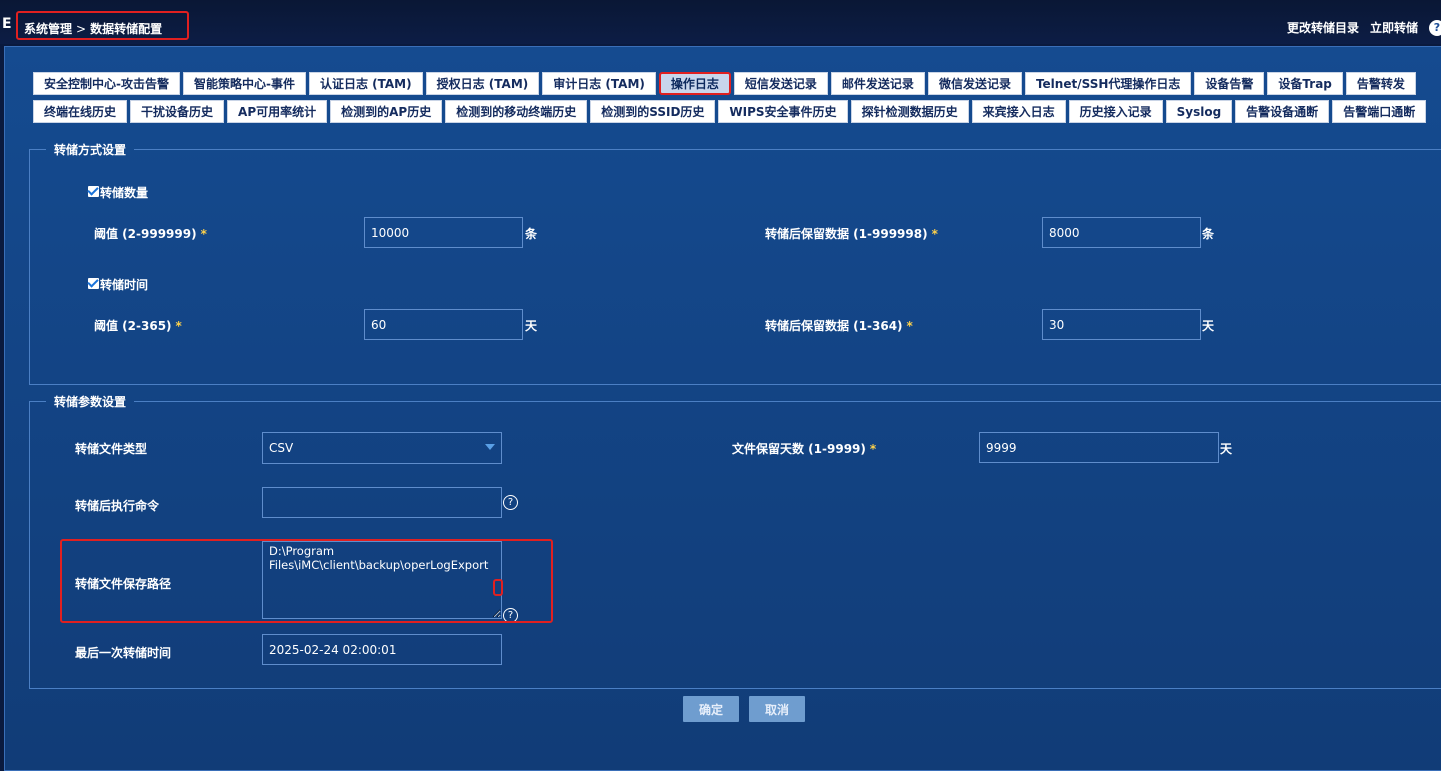  I want to click on top-actions: 更改转储目录 立即转储 ?, so click(1364, 27).